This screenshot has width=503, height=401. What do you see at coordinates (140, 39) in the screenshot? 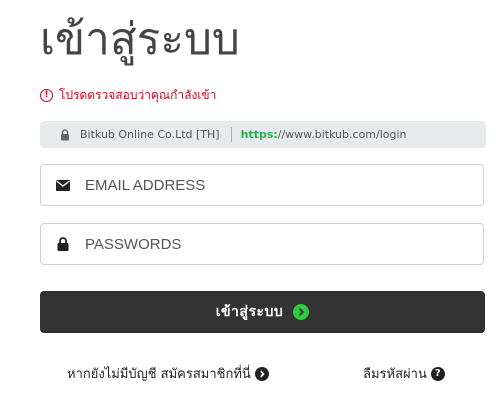
I see `page-title: เข้าสู่ระบบ` at bounding box center [140, 39].